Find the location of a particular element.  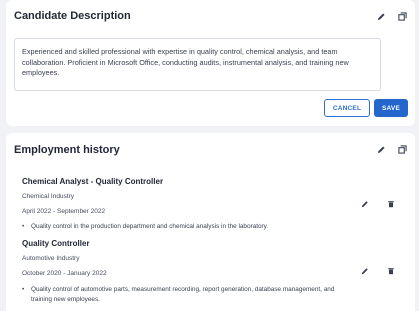

job-dates: April 2022 - September 2022 is located at coordinates (64, 211).